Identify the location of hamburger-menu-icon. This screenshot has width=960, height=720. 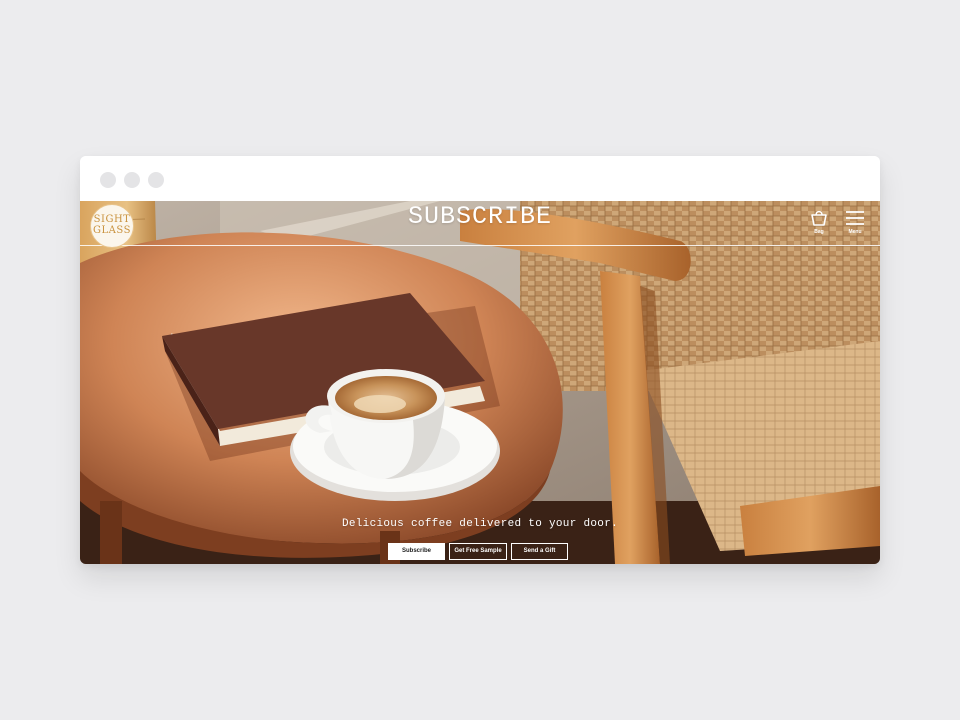
(855, 218).